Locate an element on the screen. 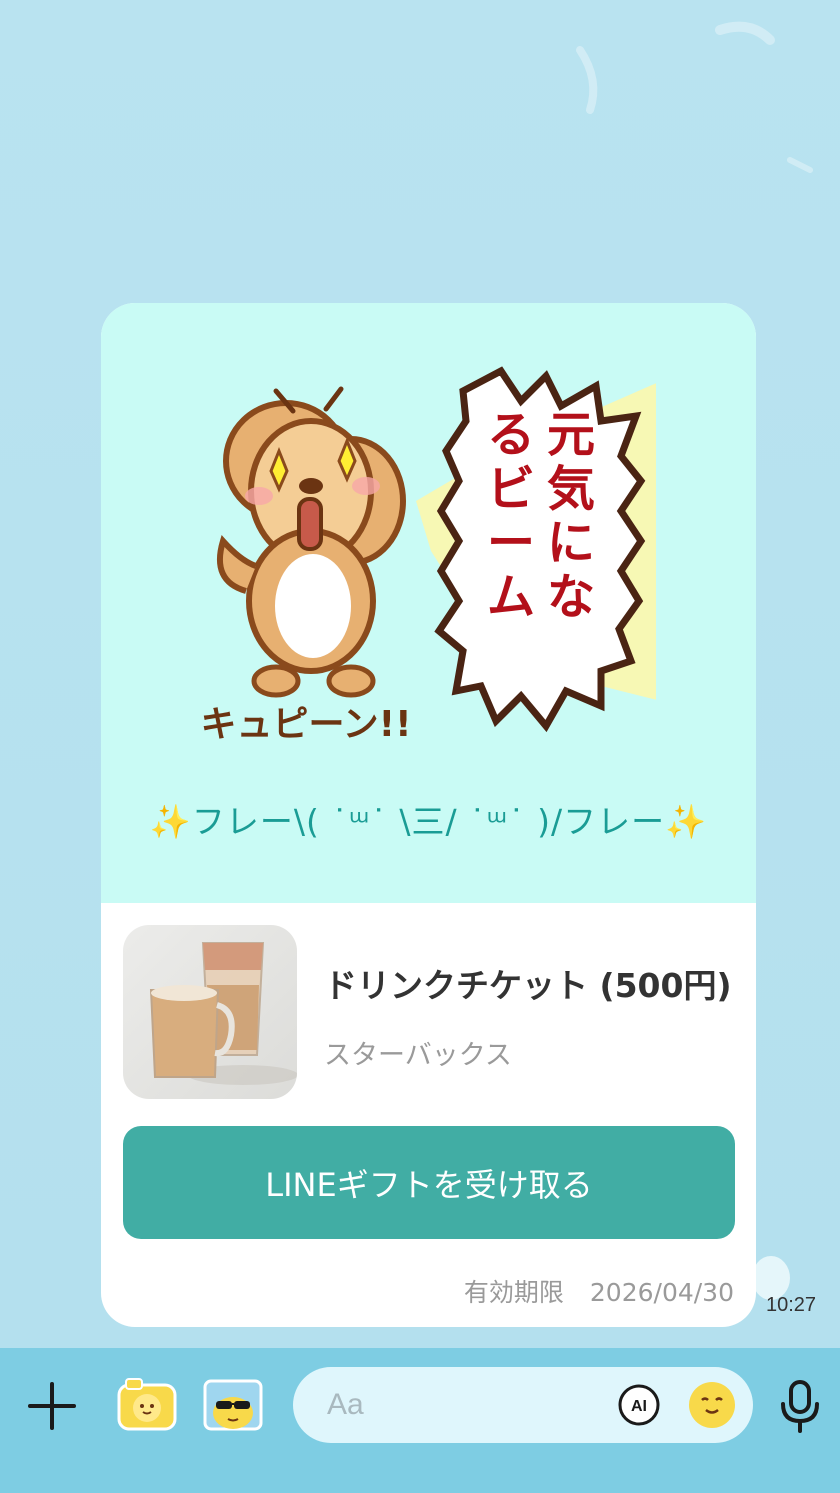  message-time: 10:27 is located at coordinates (791, 1305).